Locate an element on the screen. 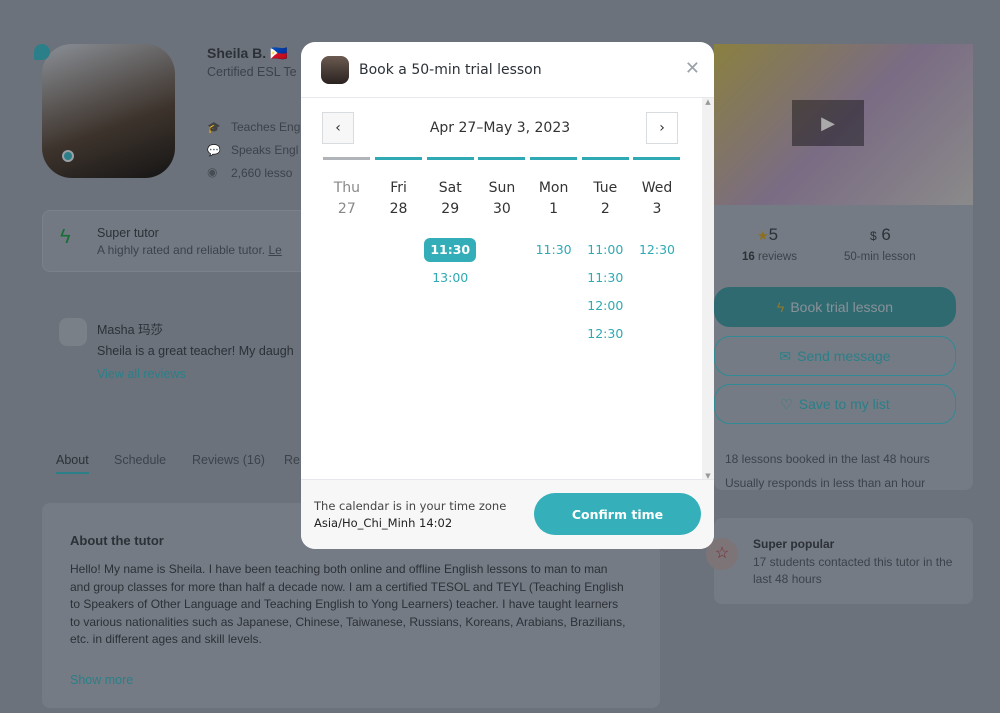 This screenshot has height=713, width=1000. reviewer-avatar is located at coordinates (73, 332).